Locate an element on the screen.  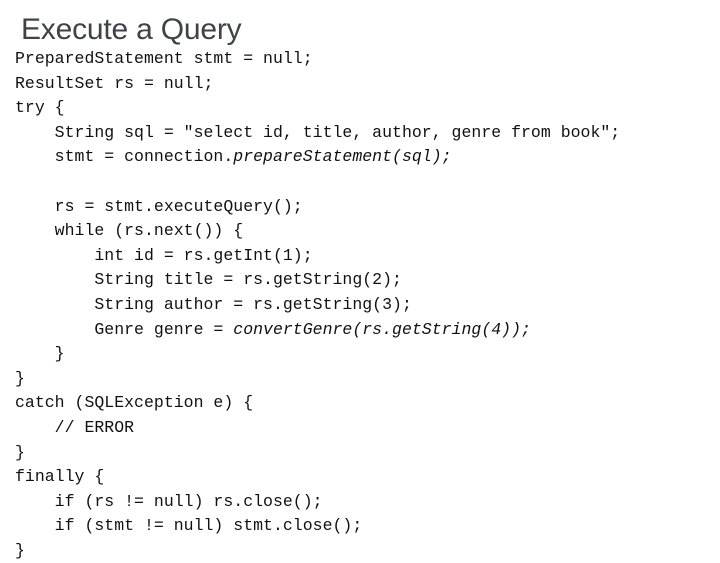
code-segment: rs = stmt.executeQuery(); is located at coordinates (159, 206).